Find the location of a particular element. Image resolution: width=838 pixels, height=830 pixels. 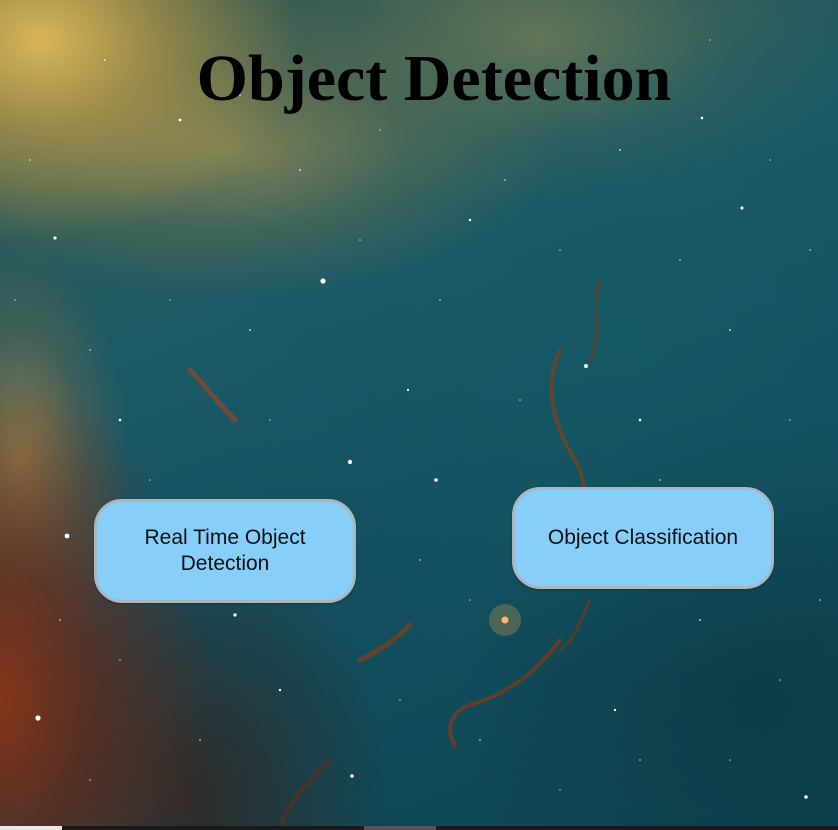

real-time-object-detection-button: Real Time Object Detection is located at coordinates (225, 551).